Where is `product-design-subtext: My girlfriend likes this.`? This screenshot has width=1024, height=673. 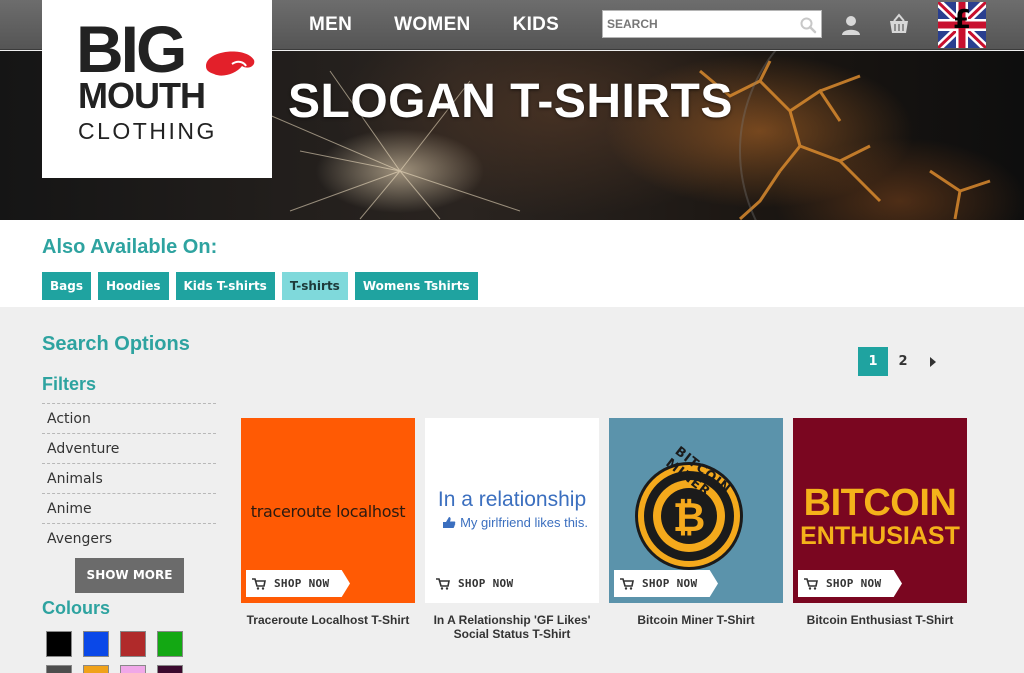
product-design-subtext: My girlfriend likes this. is located at coordinates (524, 522).